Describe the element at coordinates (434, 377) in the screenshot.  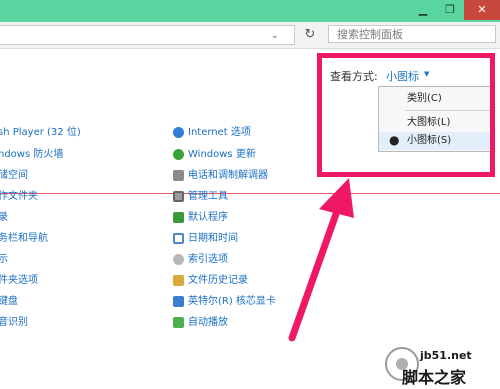
I see `watermark-title: 脚本之家` at that location.